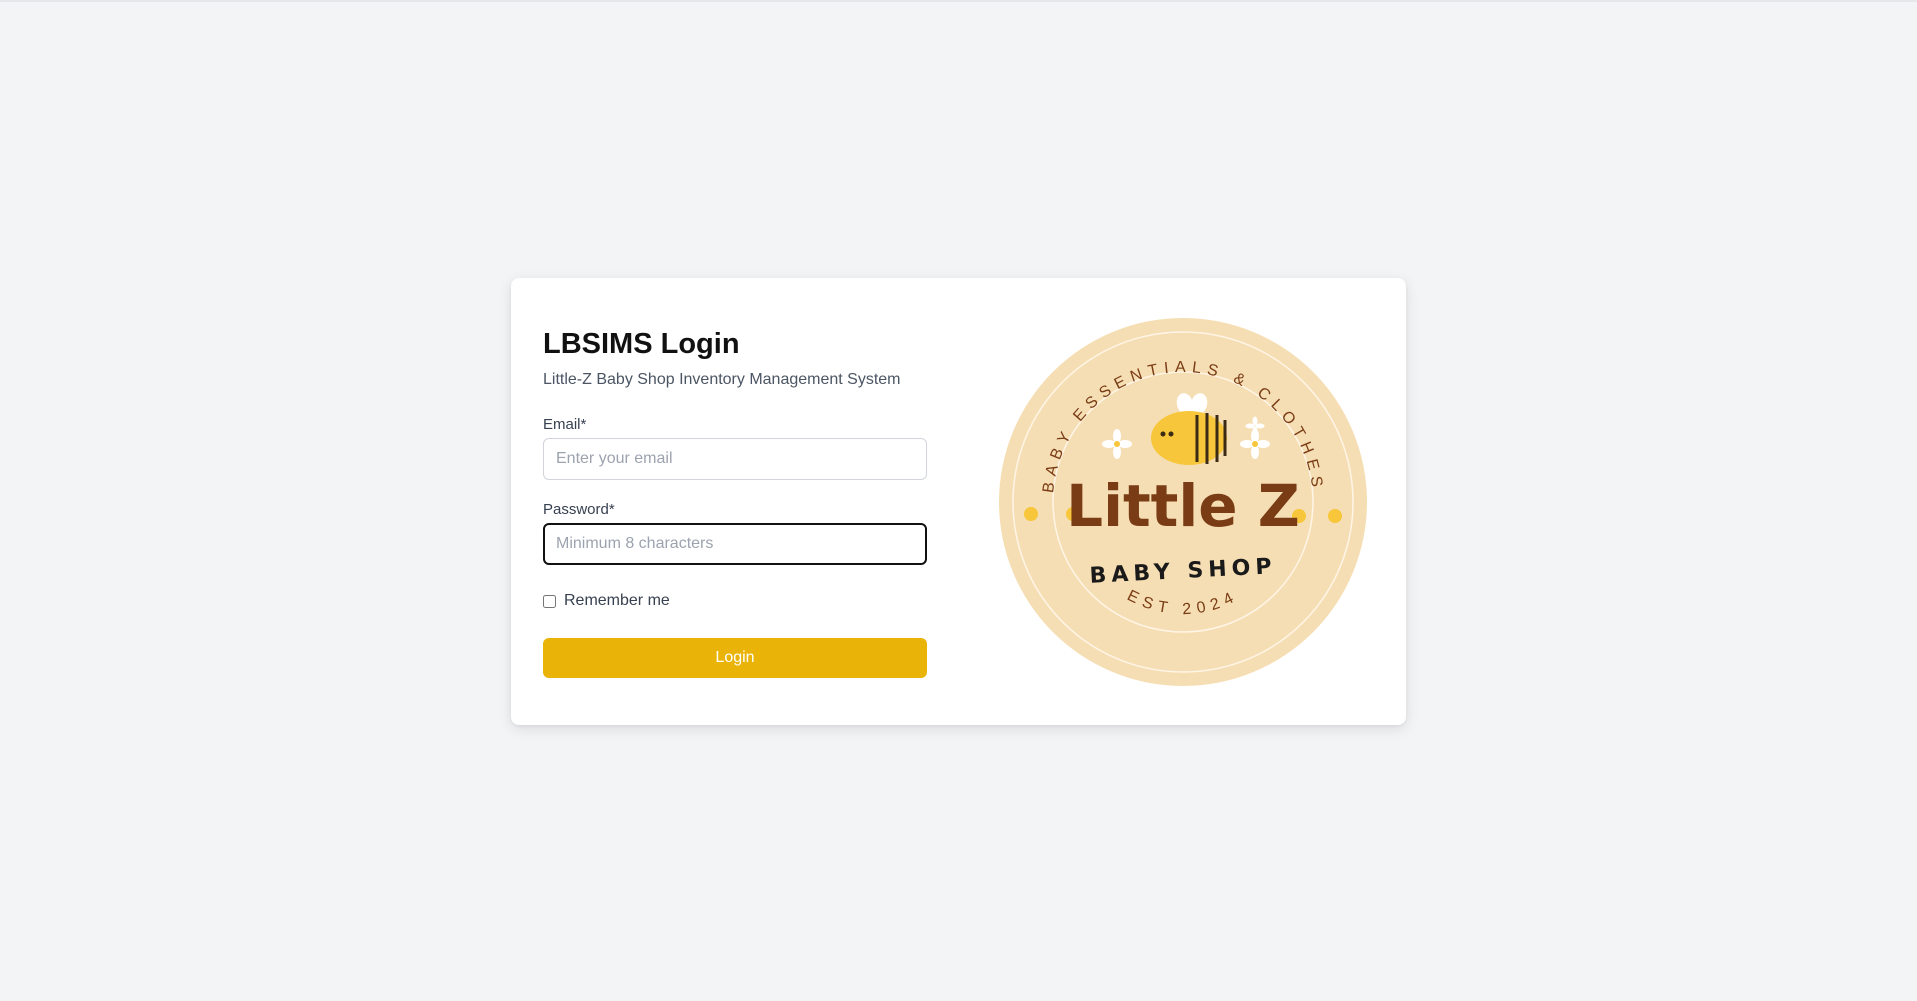  What do you see at coordinates (565, 424) in the screenshot?
I see `email-label: Email*` at bounding box center [565, 424].